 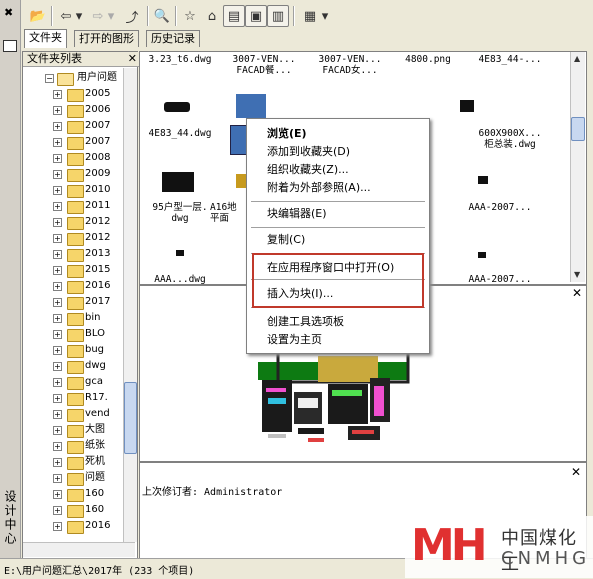 I want to click on tree-item: + vend, so click(x=73, y=414).